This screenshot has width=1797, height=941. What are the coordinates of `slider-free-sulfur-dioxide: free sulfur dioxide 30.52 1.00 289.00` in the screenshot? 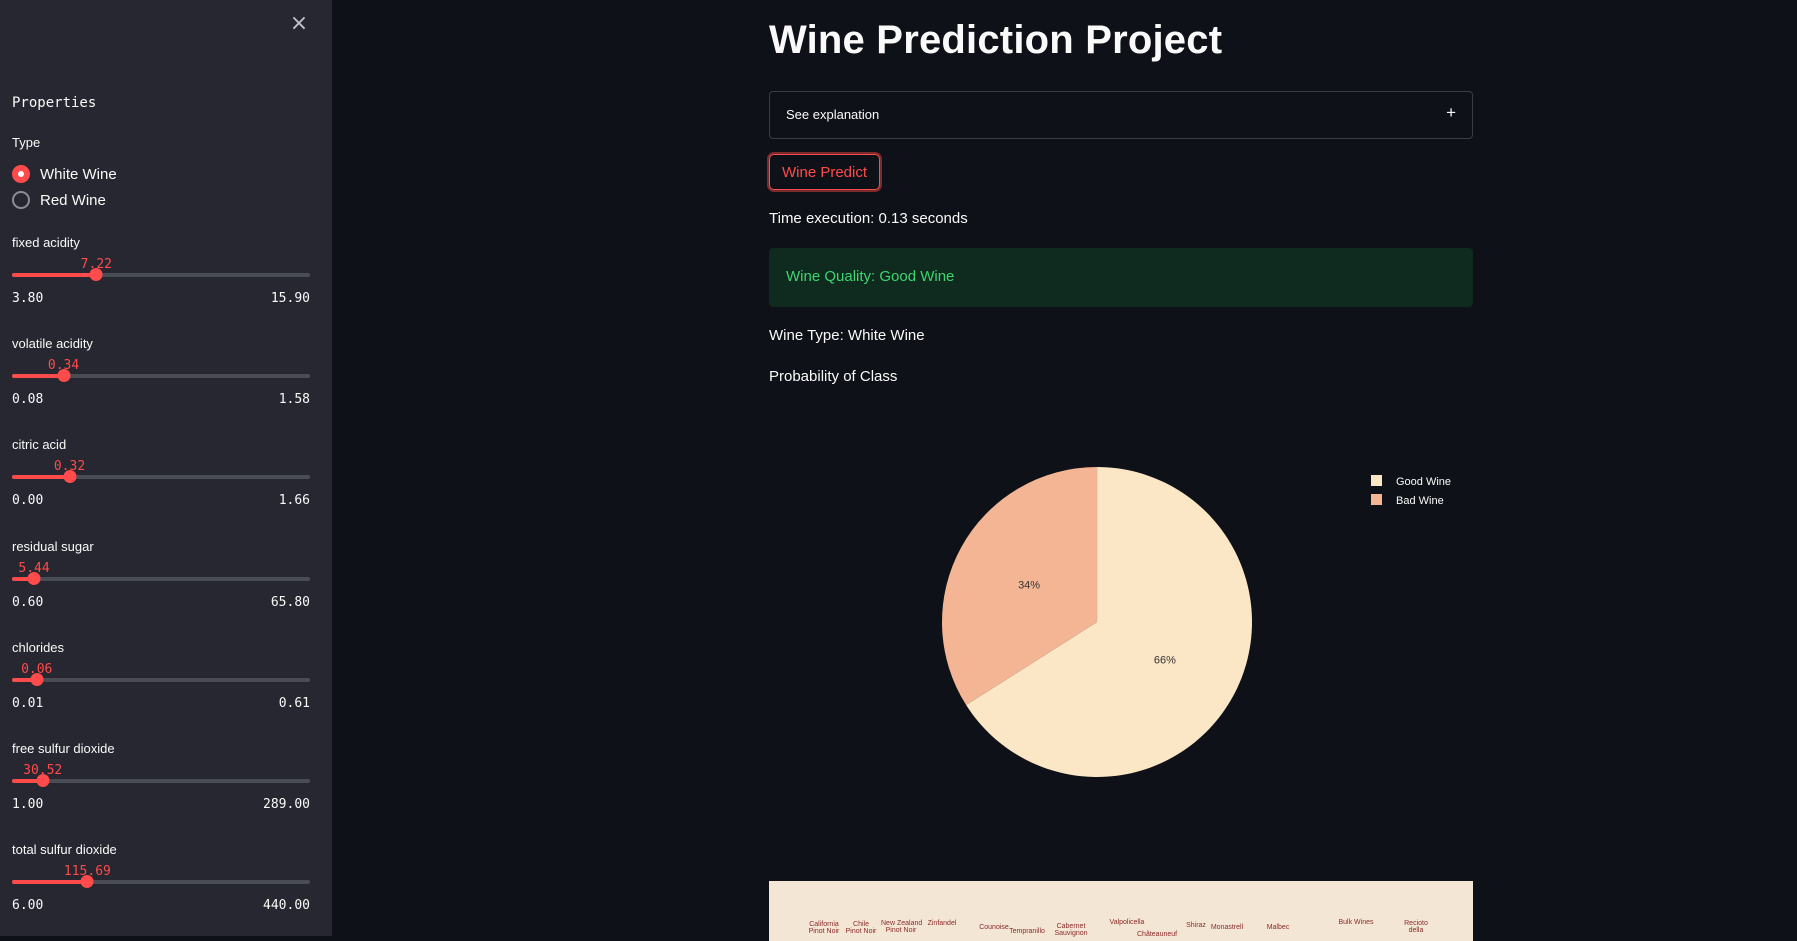 It's located at (161, 787).